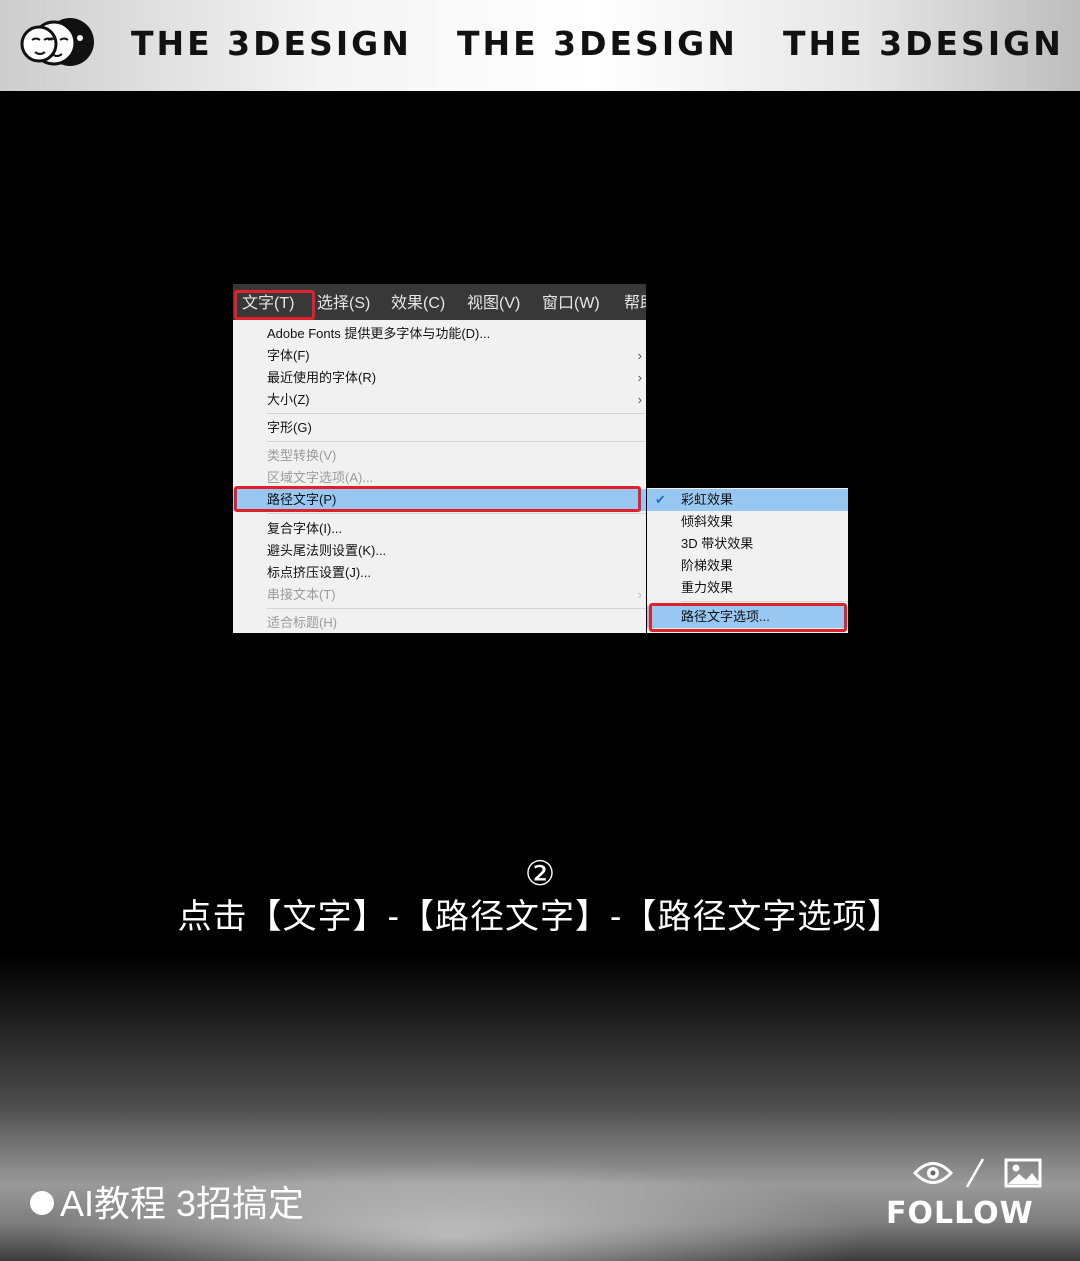  I want to click on menu-select: 选择(S), so click(343, 302).